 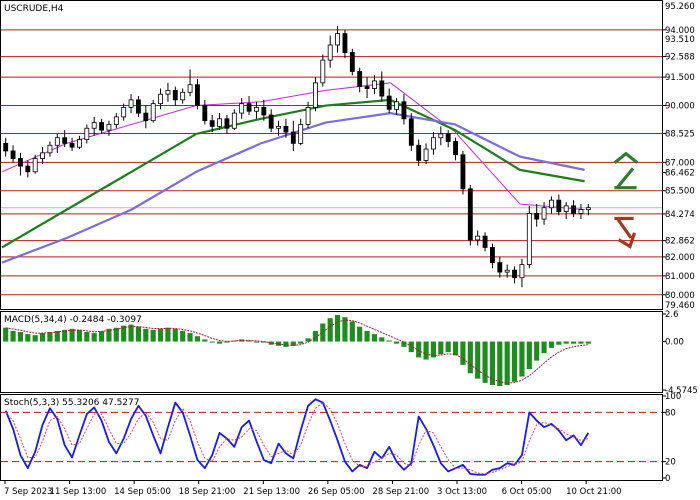 I want to click on price-level-label: 82.862, so click(x=680, y=242).